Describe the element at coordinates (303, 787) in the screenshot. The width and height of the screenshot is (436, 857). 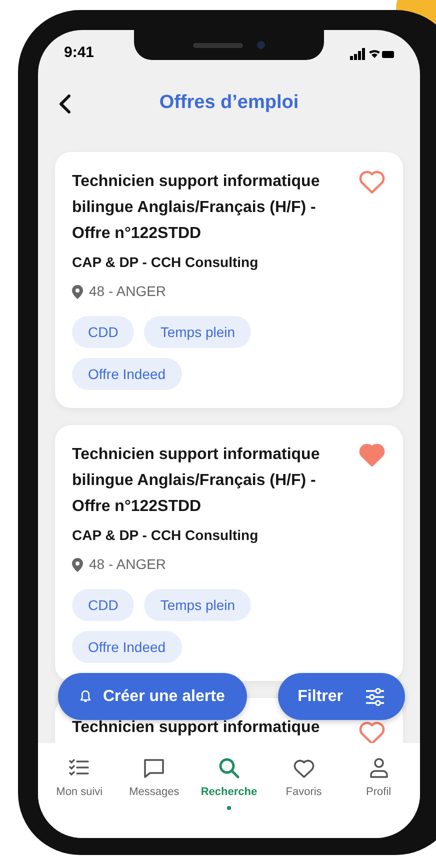
I see `nav-tab: Favoris` at that location.